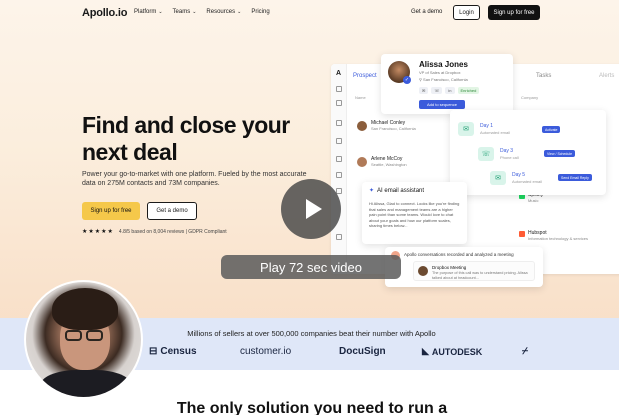  I want to click on linkedin-icon: in, so click(450, 90).